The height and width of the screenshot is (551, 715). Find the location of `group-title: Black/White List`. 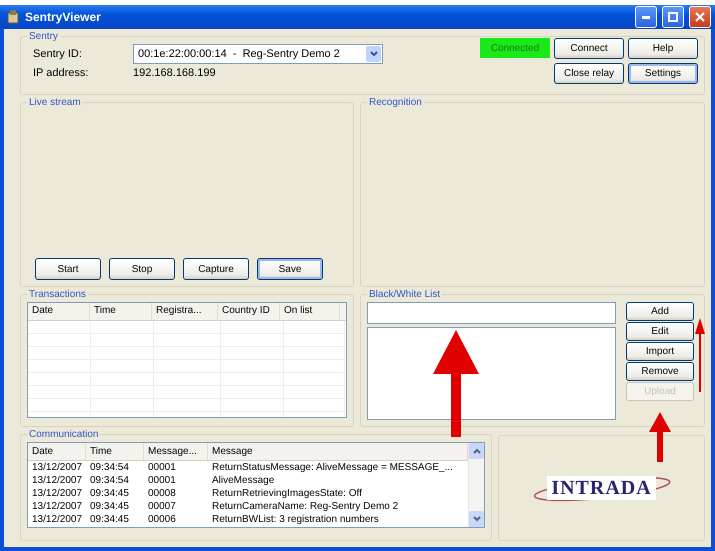

group-title: Black/White List is located at coordinates (405, 294).